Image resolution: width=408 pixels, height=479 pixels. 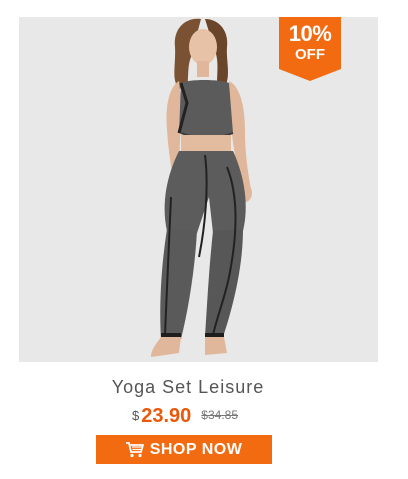 I want to click on shop-now-label: SHOP NOW, so click(x=196, y=449).